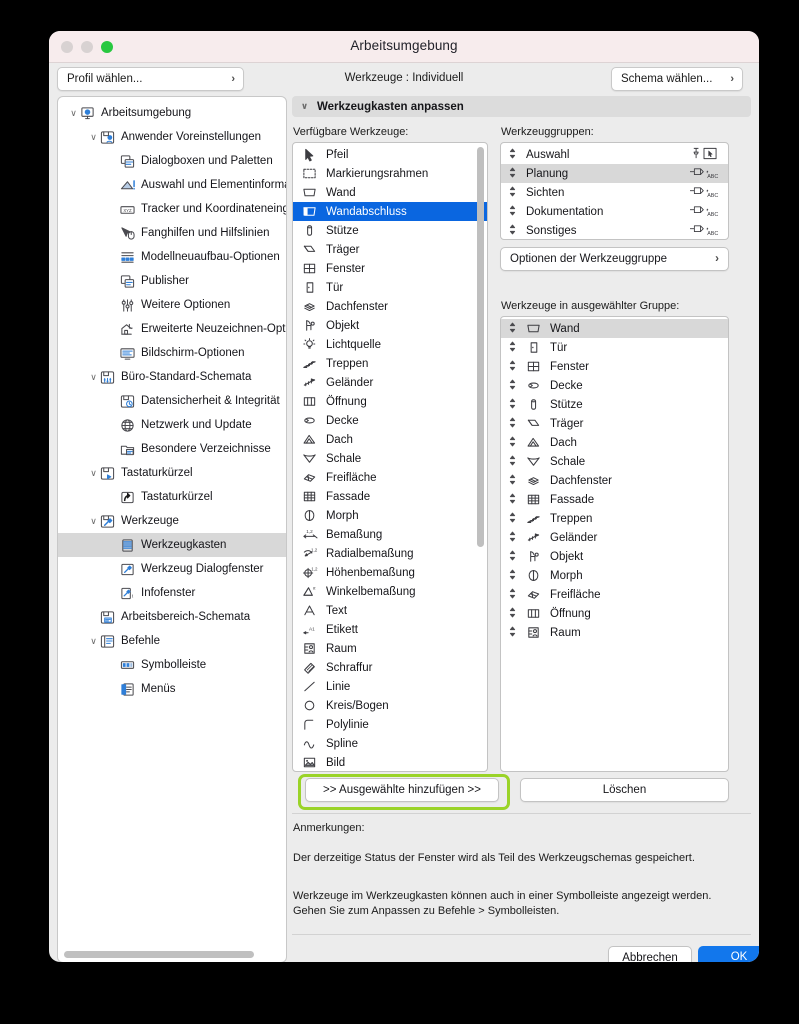 The image size is (799, 1024). What do you see at coordinates (172, 641) in the screenshot?
I see `sidebar-item-22: ∨ Befehle` at bounding box center [172, 641].